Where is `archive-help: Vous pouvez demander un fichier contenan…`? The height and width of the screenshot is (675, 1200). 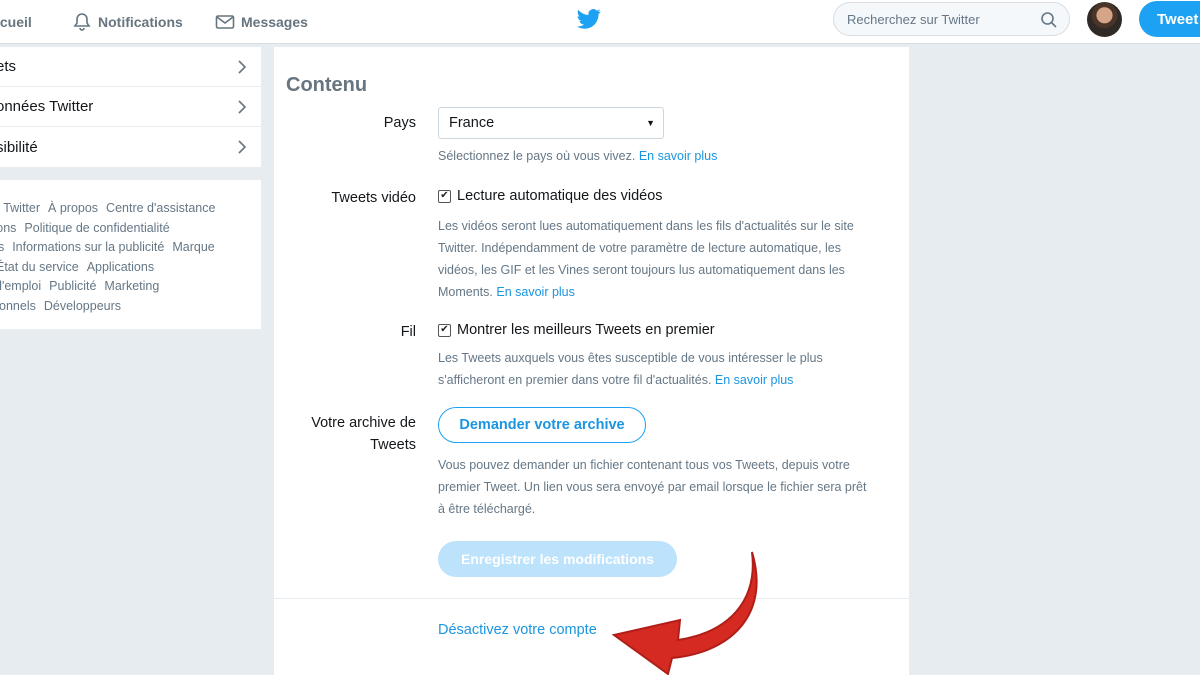 archive-help: Vous pouvez demander un fichier contenan… is located at coordinates (663, 487).